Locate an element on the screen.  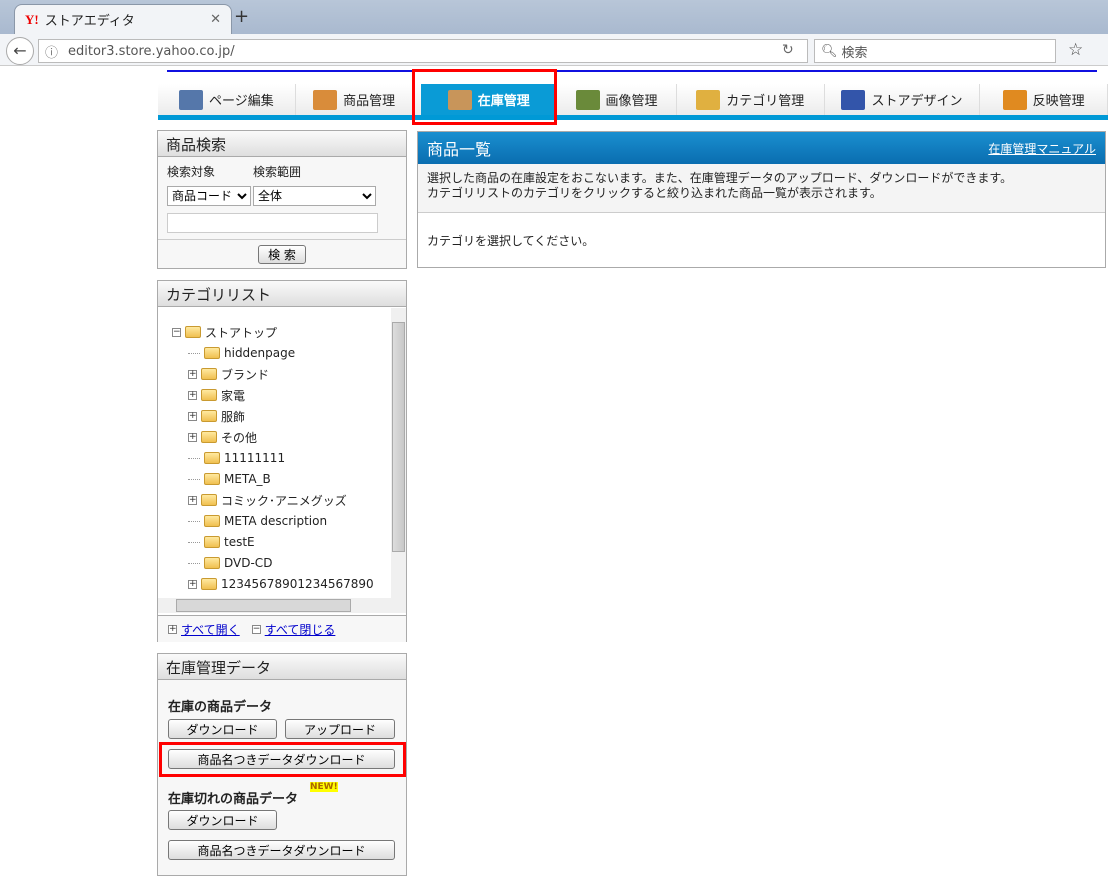
bookmark-star-icon: ☆ is located at coordinates (1075, 50).